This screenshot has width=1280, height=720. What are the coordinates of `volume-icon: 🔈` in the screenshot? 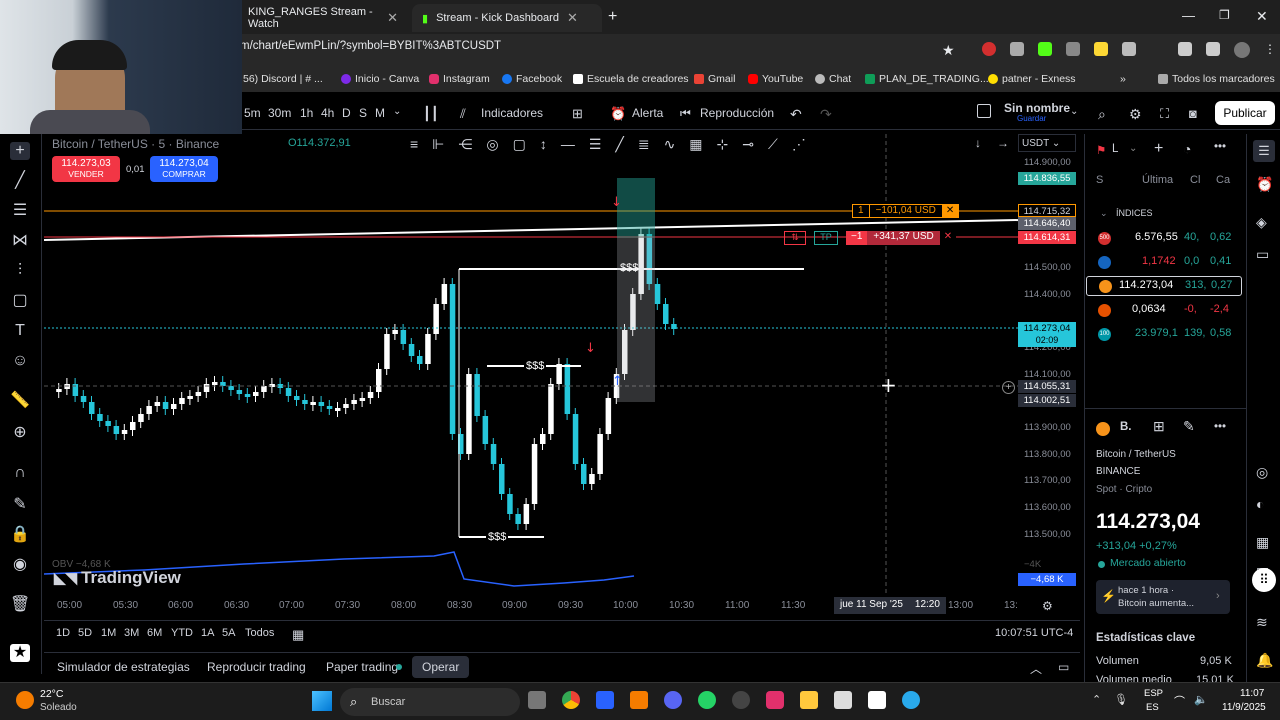 It's located at (1201, 699).